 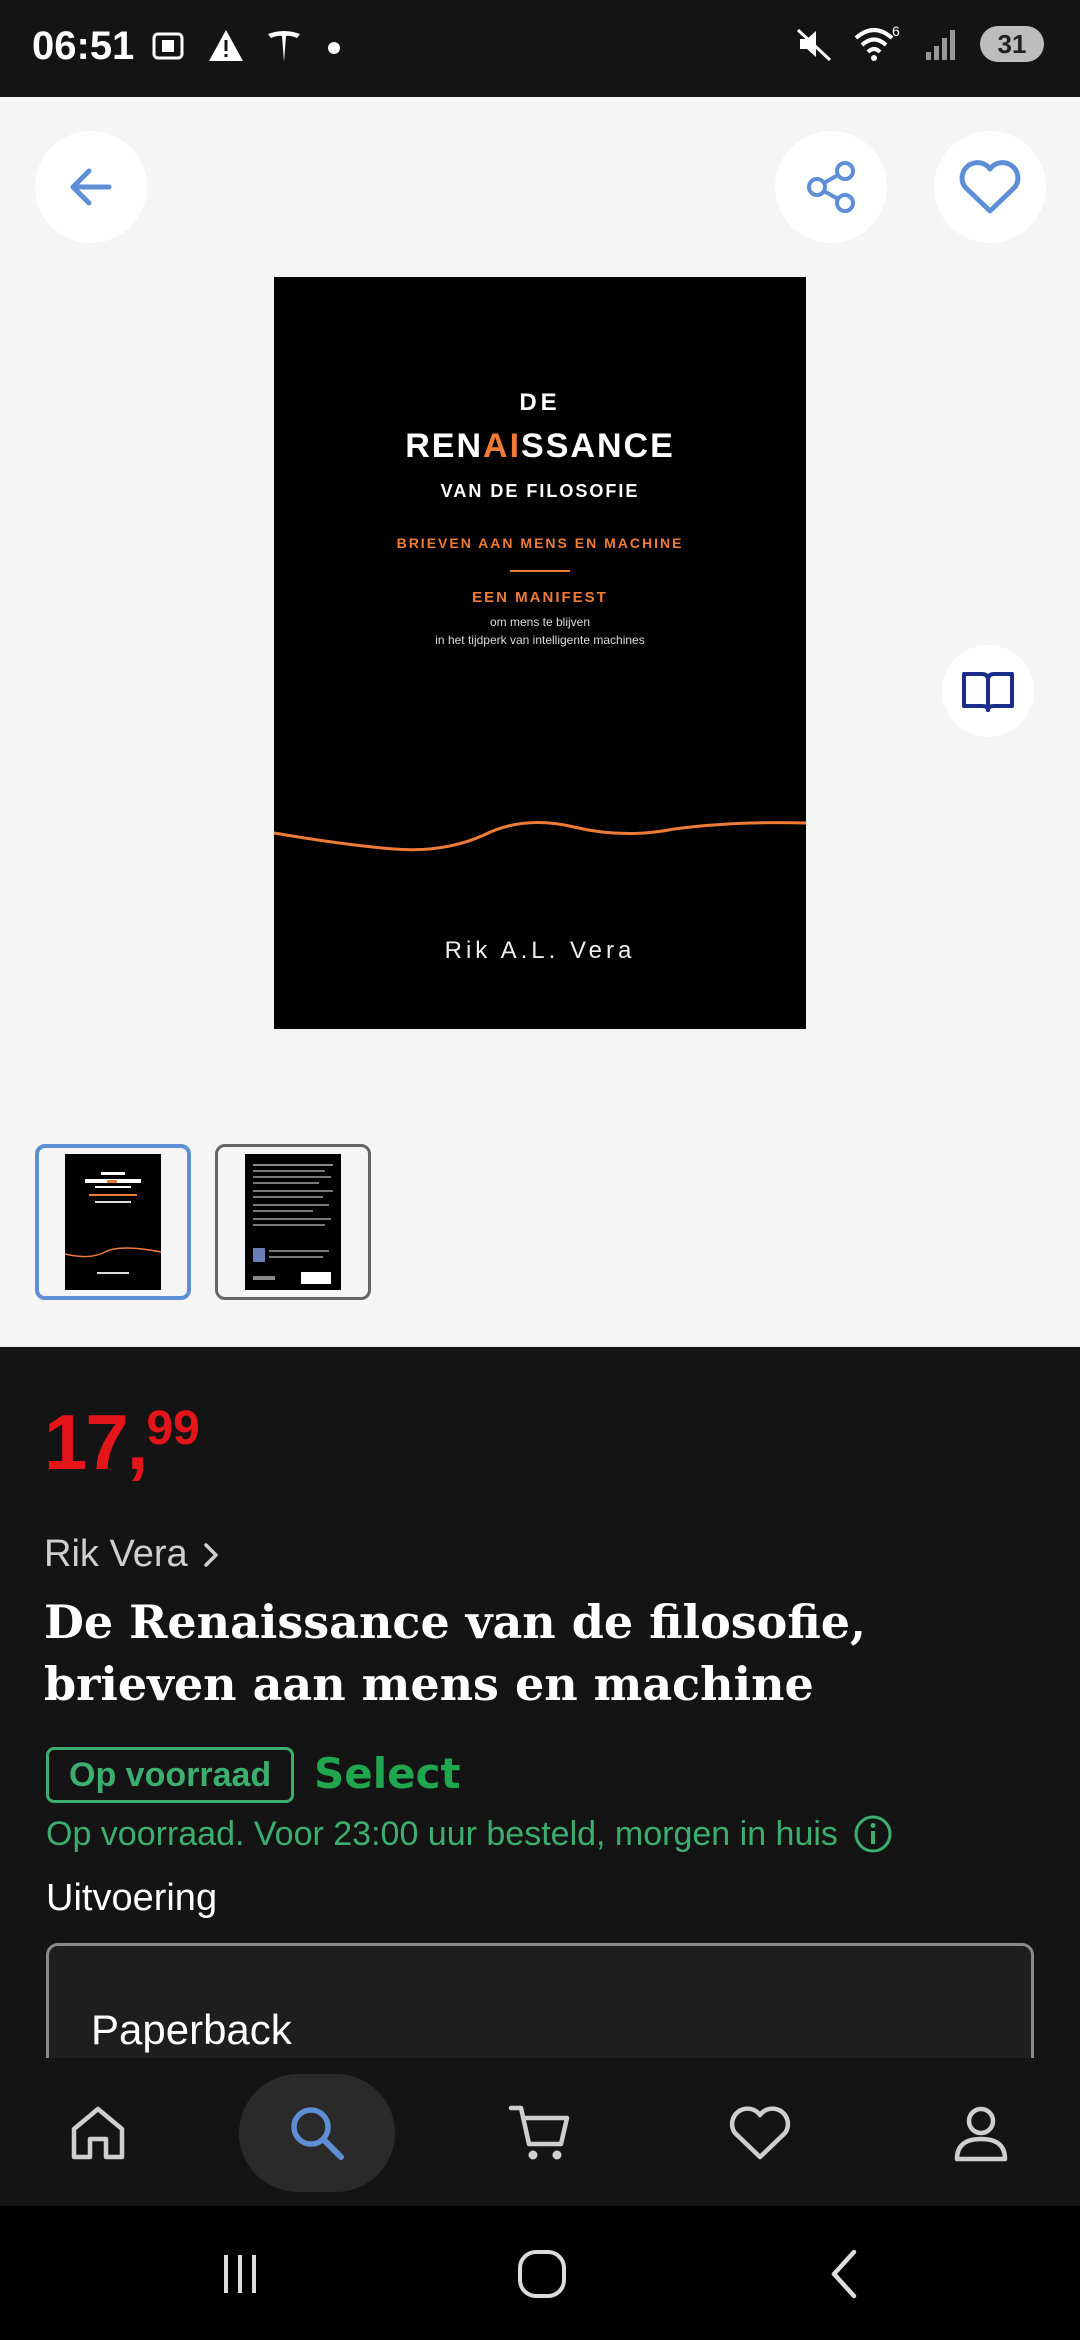 I want to click on book-open-icon, so click(x=988, y=692).